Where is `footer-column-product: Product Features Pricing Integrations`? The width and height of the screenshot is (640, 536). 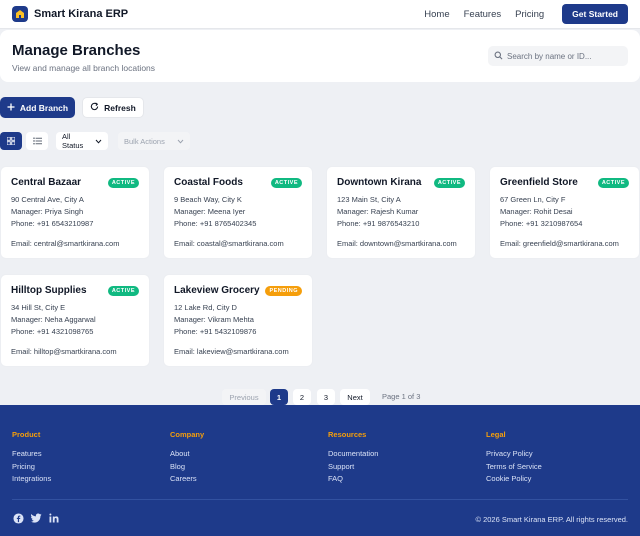 footer-column-product: Product Features Pricing Integrations is located at coordinates (31, 458).